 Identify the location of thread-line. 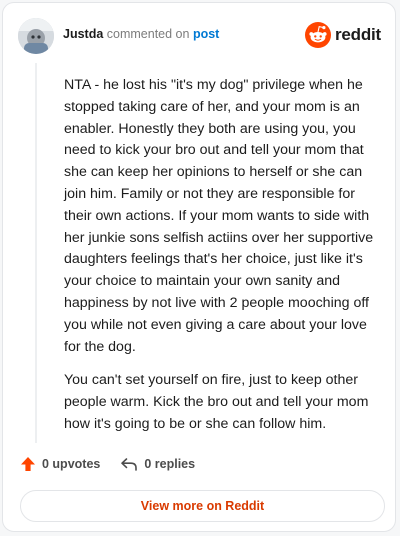
(36, 253).